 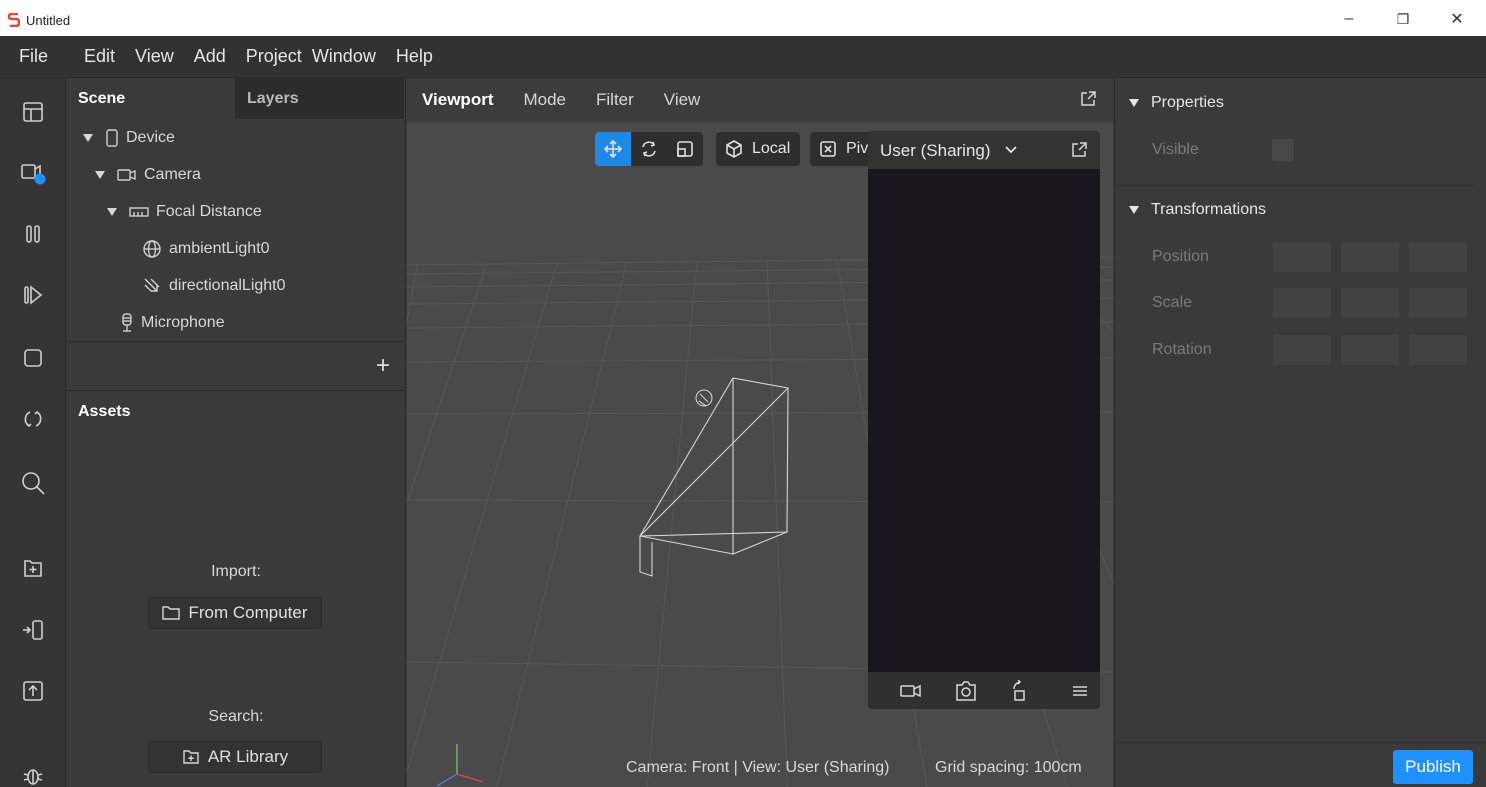 I want to click on add-folder-icon, so click(x=33, y=568).